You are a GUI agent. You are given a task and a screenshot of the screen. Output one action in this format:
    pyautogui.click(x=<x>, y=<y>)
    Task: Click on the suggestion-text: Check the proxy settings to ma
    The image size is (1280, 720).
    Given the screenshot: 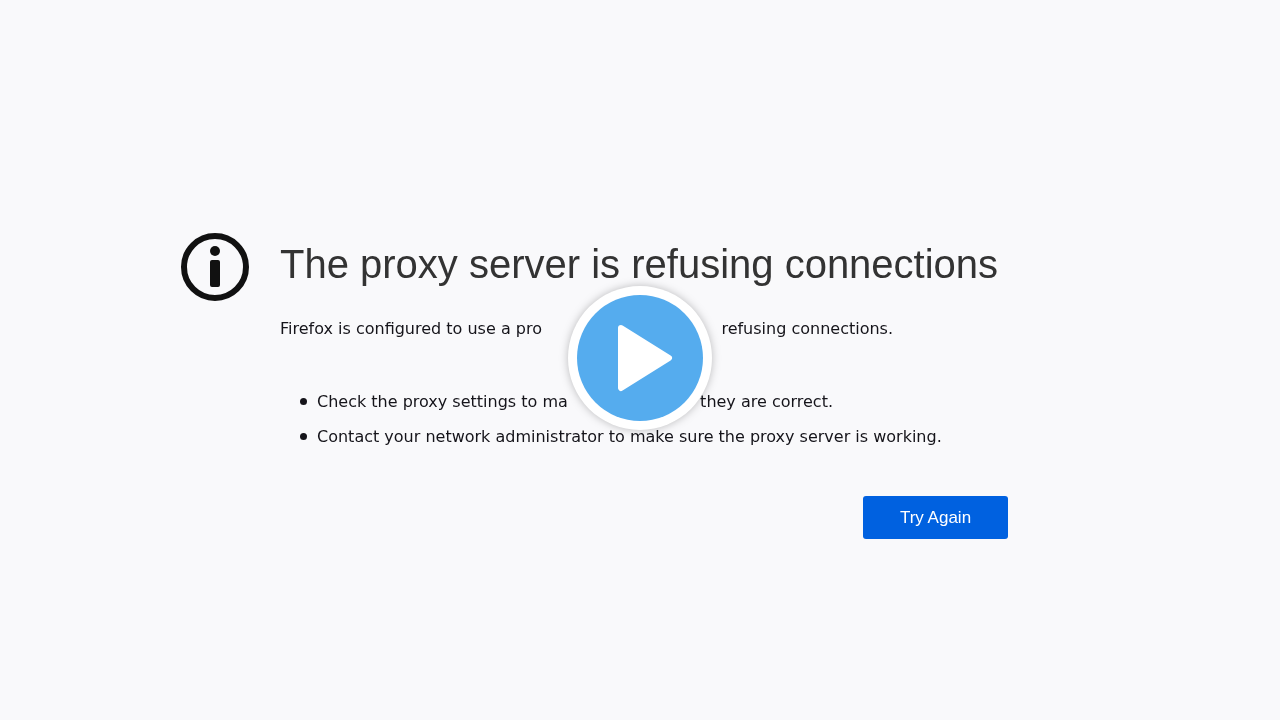 What is the action you would take?
    pyautogui.click(x=442, y=401)
    